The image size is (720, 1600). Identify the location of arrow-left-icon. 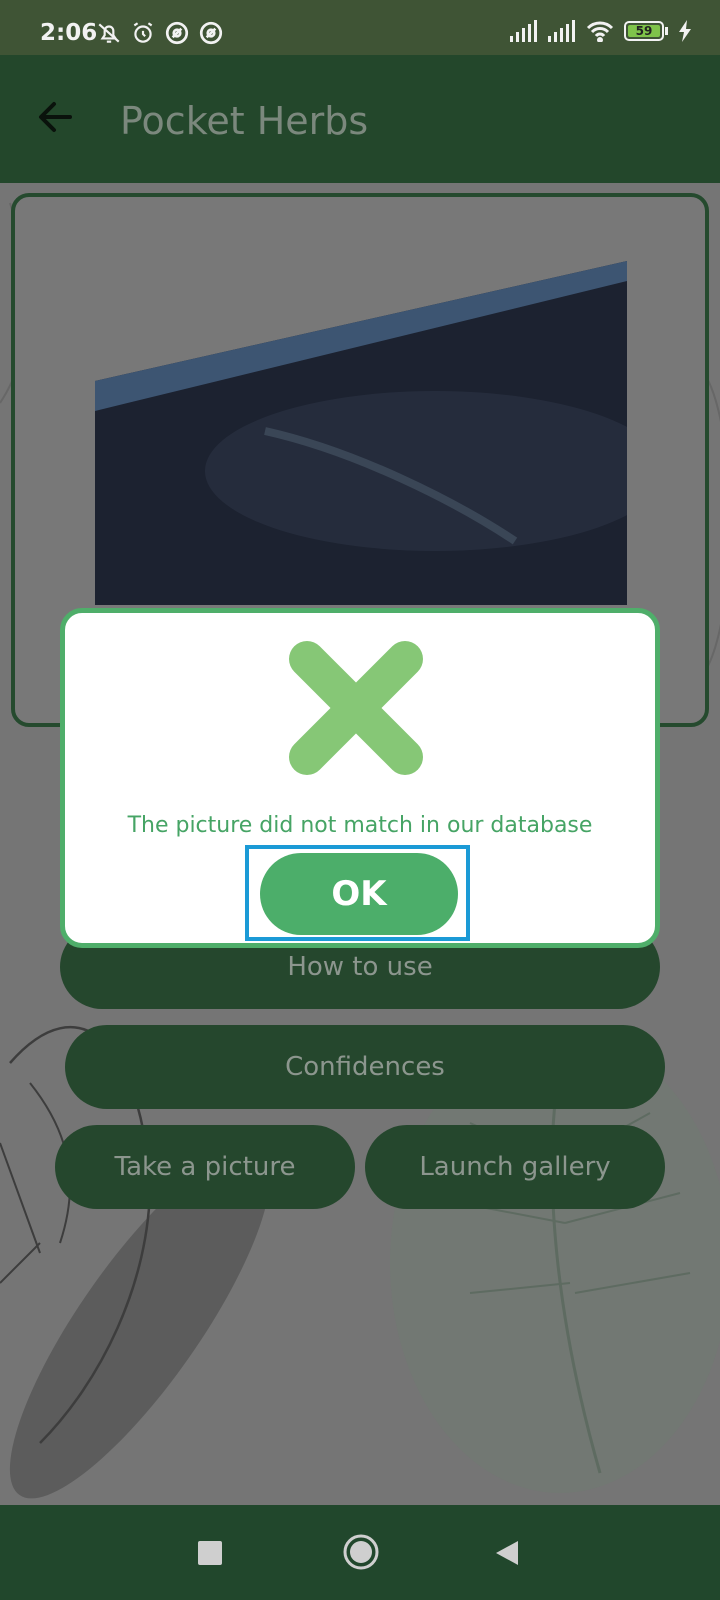
(55, 117).